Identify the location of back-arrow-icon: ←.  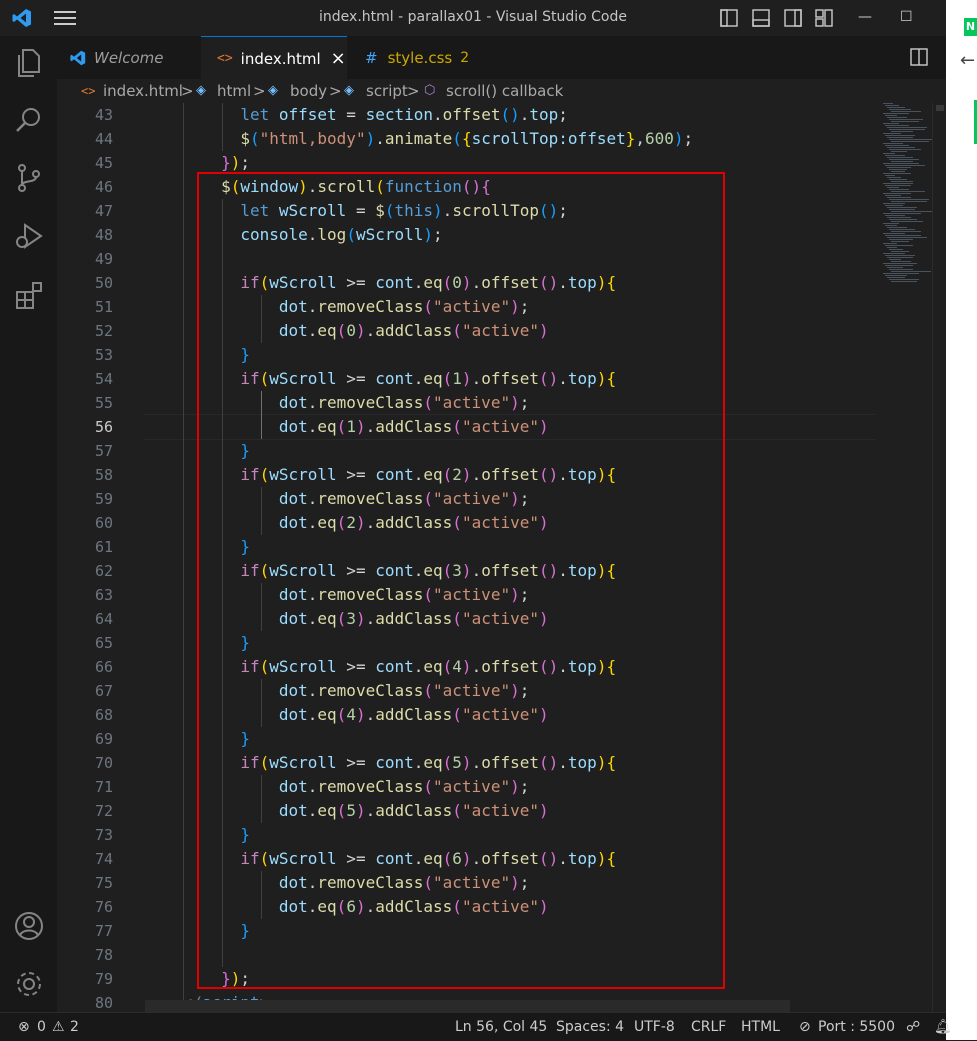
(967, 60).